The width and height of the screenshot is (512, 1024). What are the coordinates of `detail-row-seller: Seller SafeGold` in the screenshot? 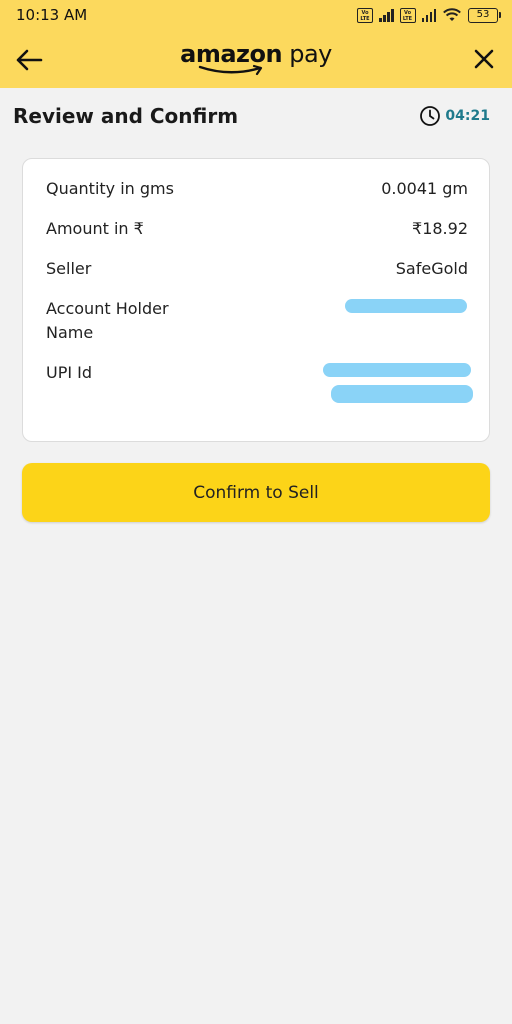 It's located at (257, 277).